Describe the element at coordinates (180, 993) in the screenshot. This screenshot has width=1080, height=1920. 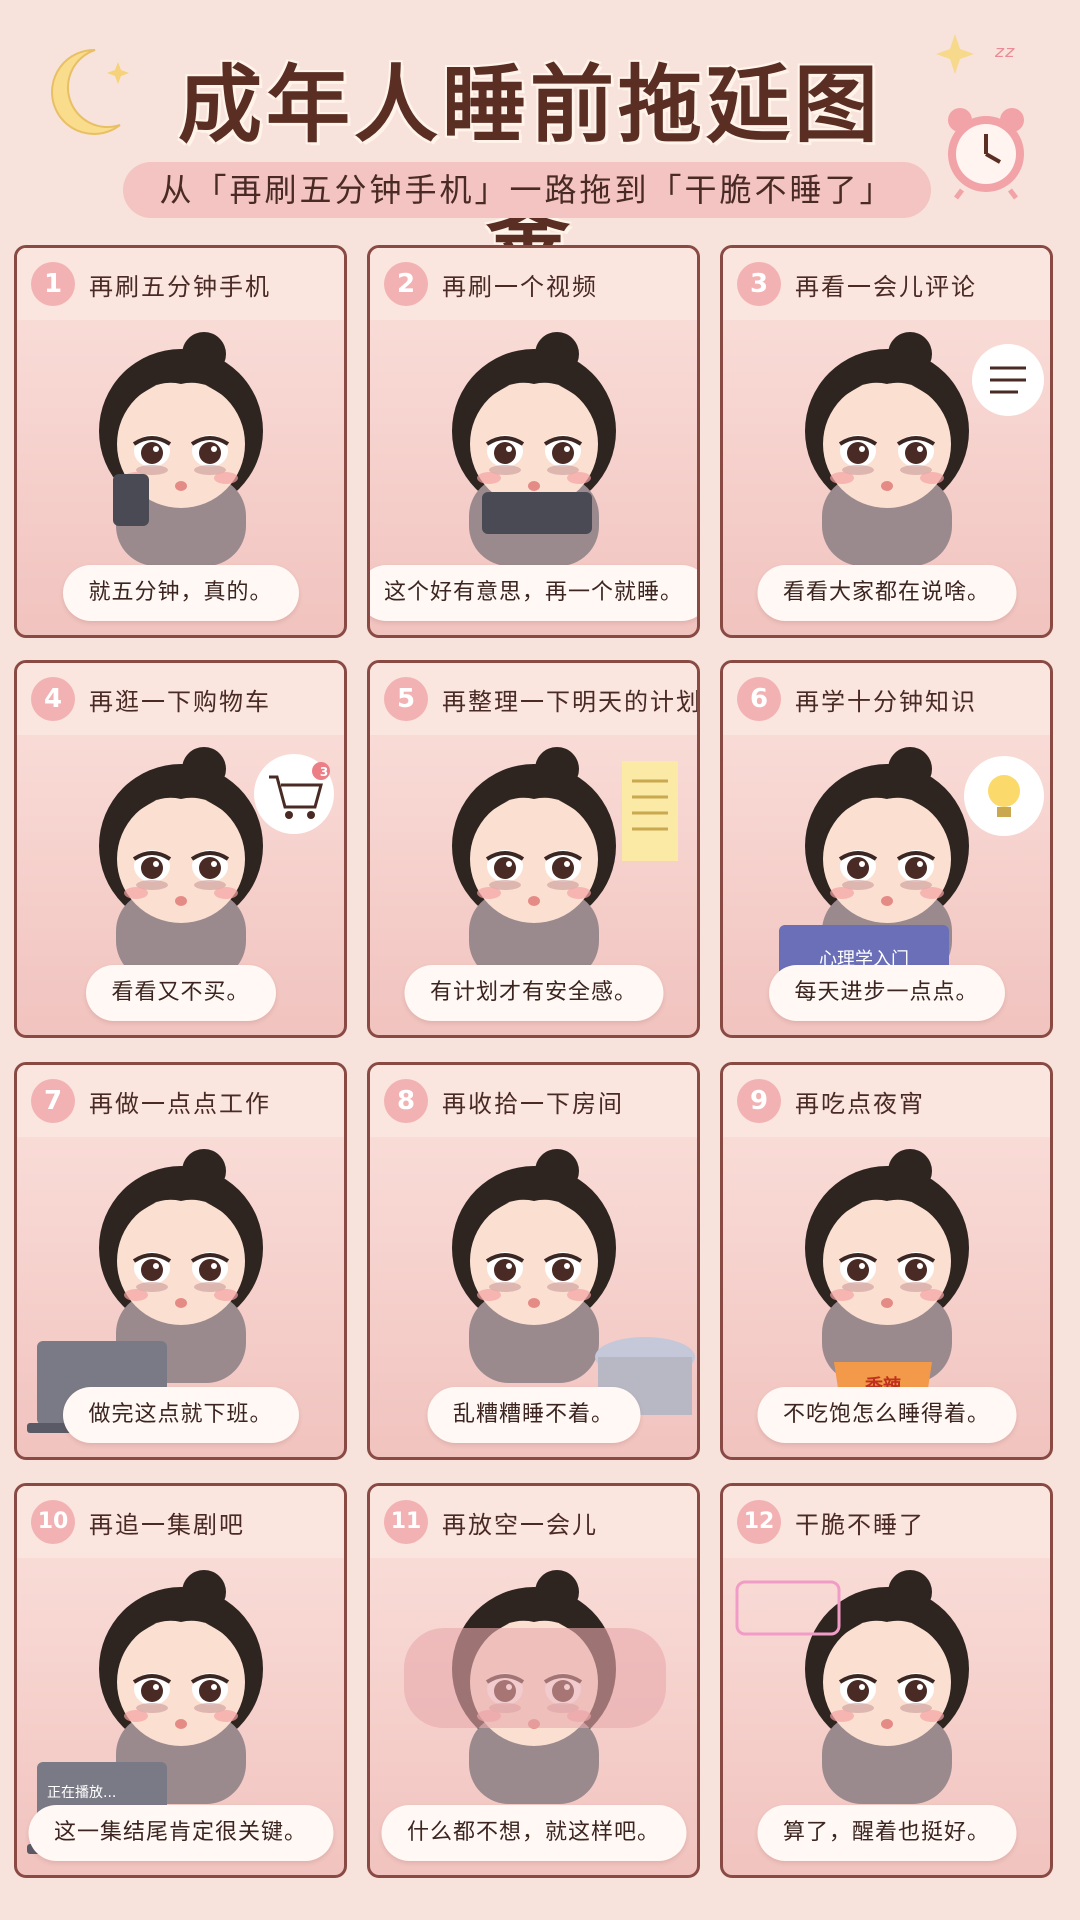
I see `panel-caption: 看看又不买。` at that location.